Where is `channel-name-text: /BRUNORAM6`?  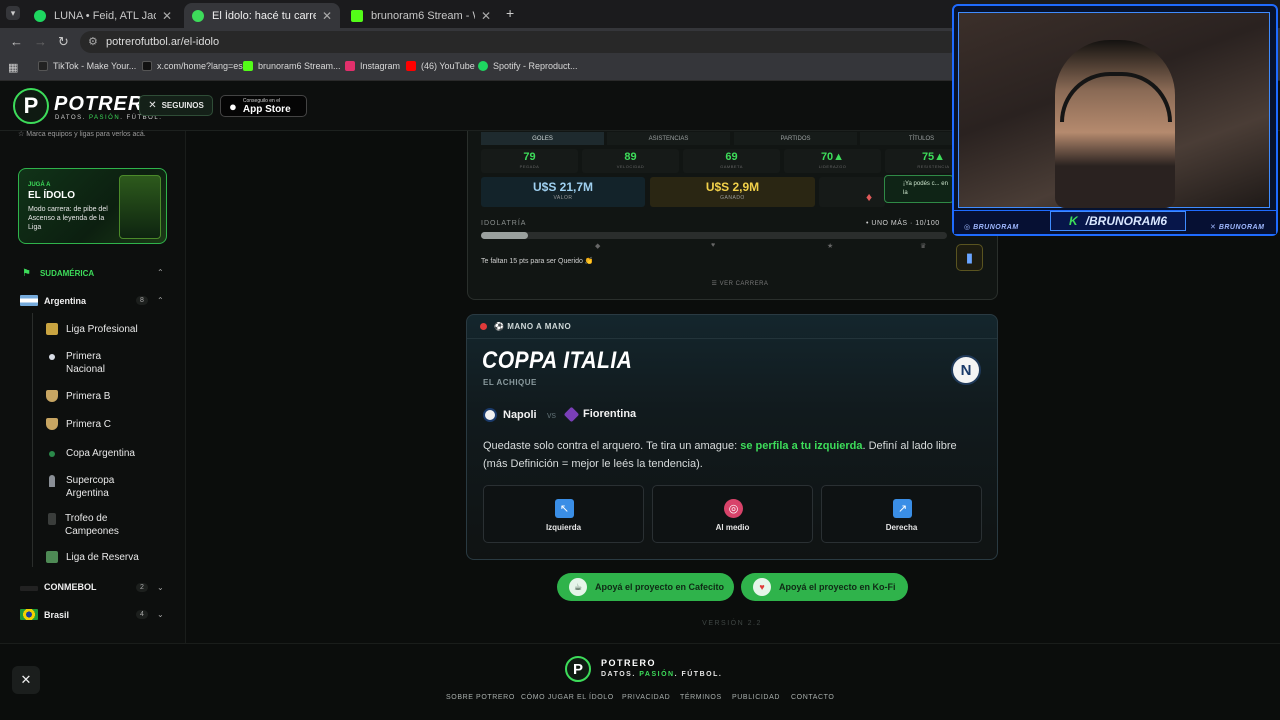
channel-name-text: /BRUNORAM6 is located at coordinates (1126, 221).